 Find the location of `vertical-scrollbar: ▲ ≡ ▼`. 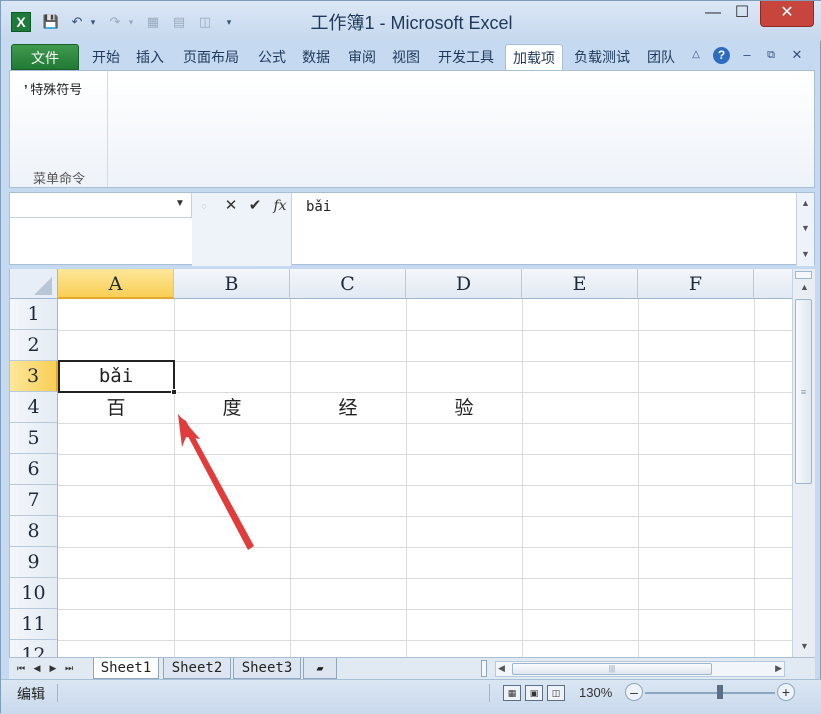

vertical-scrollbar: ▲ ≡ ▼ is located at coordinates (803, 463).